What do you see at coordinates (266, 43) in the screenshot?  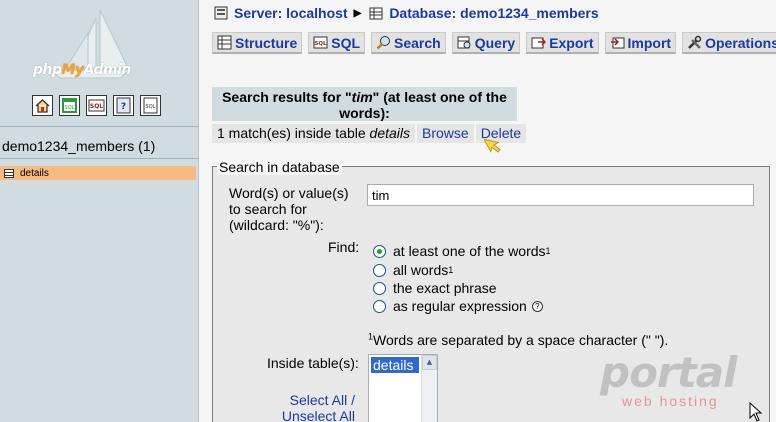 I see `tab-label: Structure` at bounding box center [266, 43].